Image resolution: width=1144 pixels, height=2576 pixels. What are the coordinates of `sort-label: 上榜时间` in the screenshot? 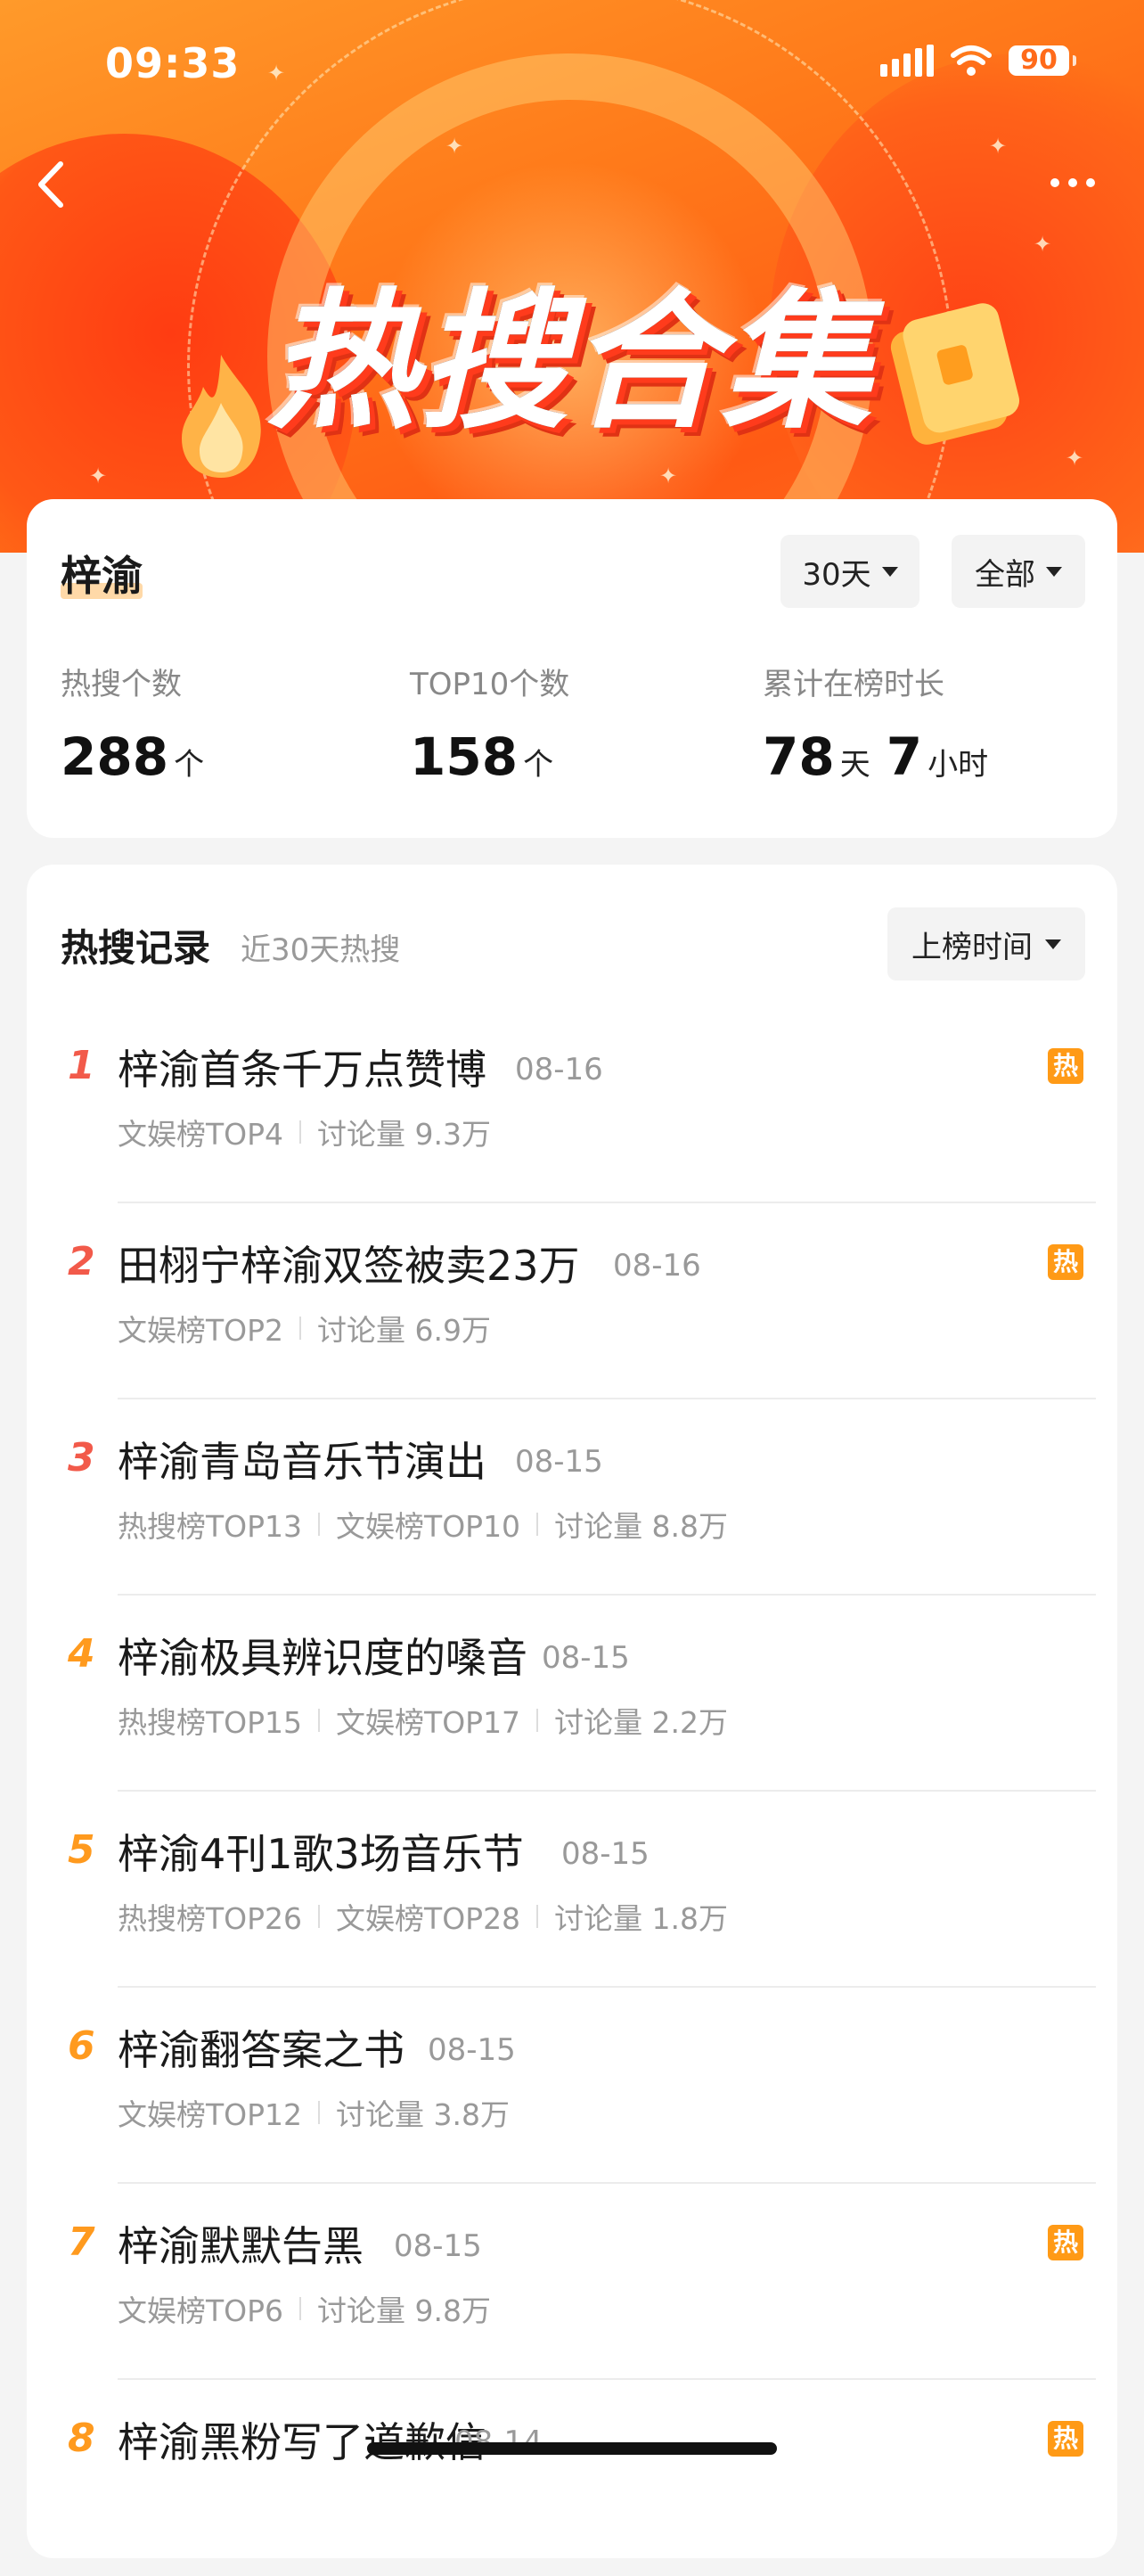 It's located at (972, 947).